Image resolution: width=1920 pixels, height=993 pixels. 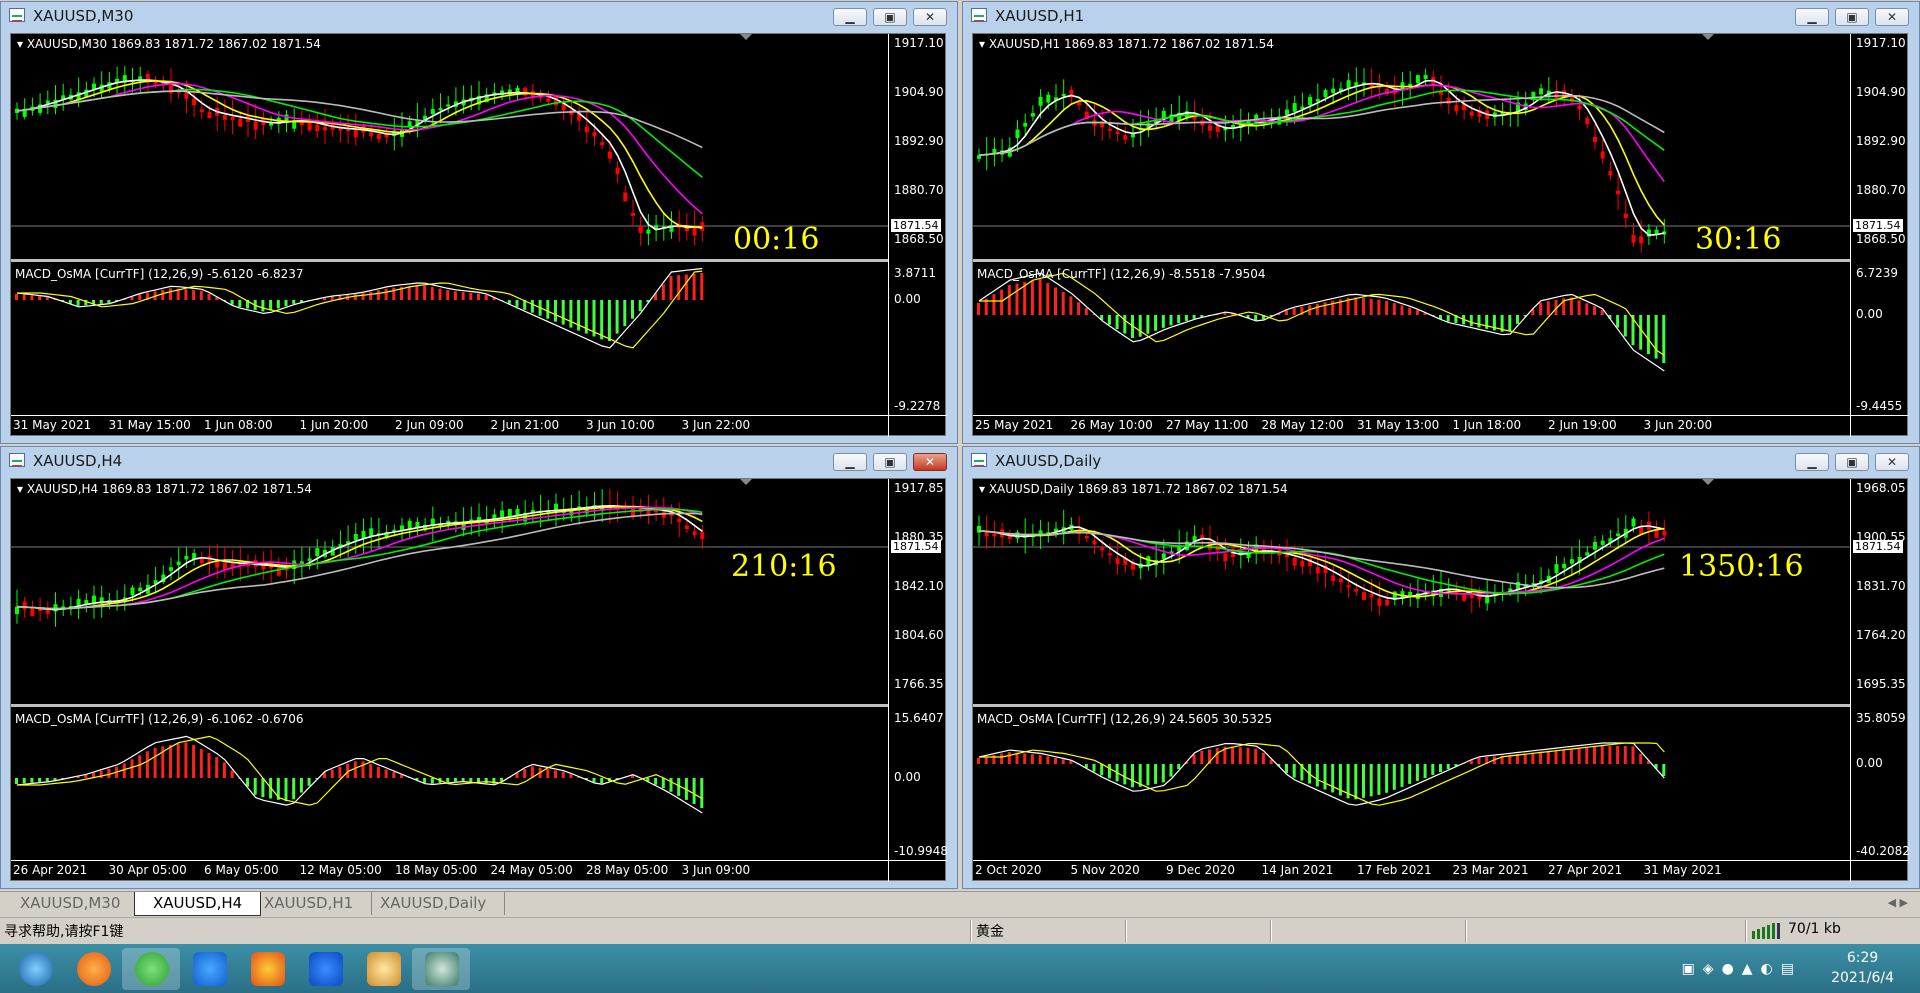 I want to click on tab-xauusd-daily: XAUUSD,Daily, so click(x=434, y=903).